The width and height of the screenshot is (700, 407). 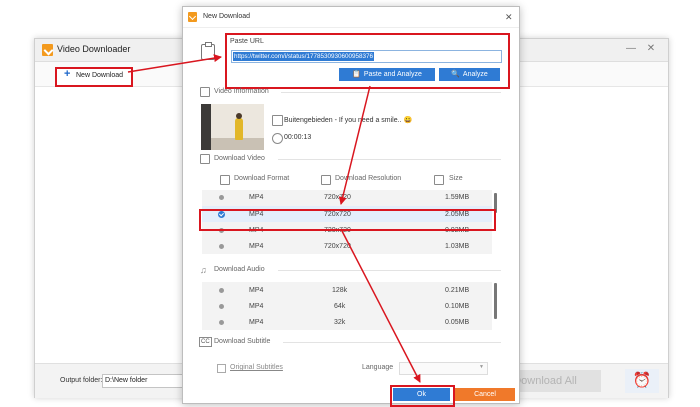 What do you see at coordinates (239, 158) in the screenshot?
I see `download-video-label: Download Video` at bounding box center [239, 158].